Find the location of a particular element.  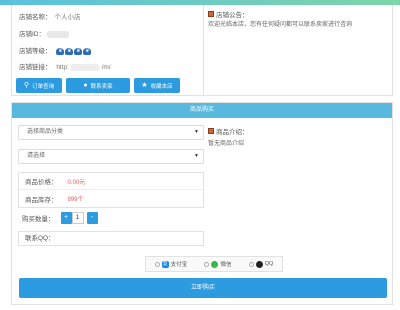

shop-id-label: 店铺ID： is located at coordinates (32, 34).